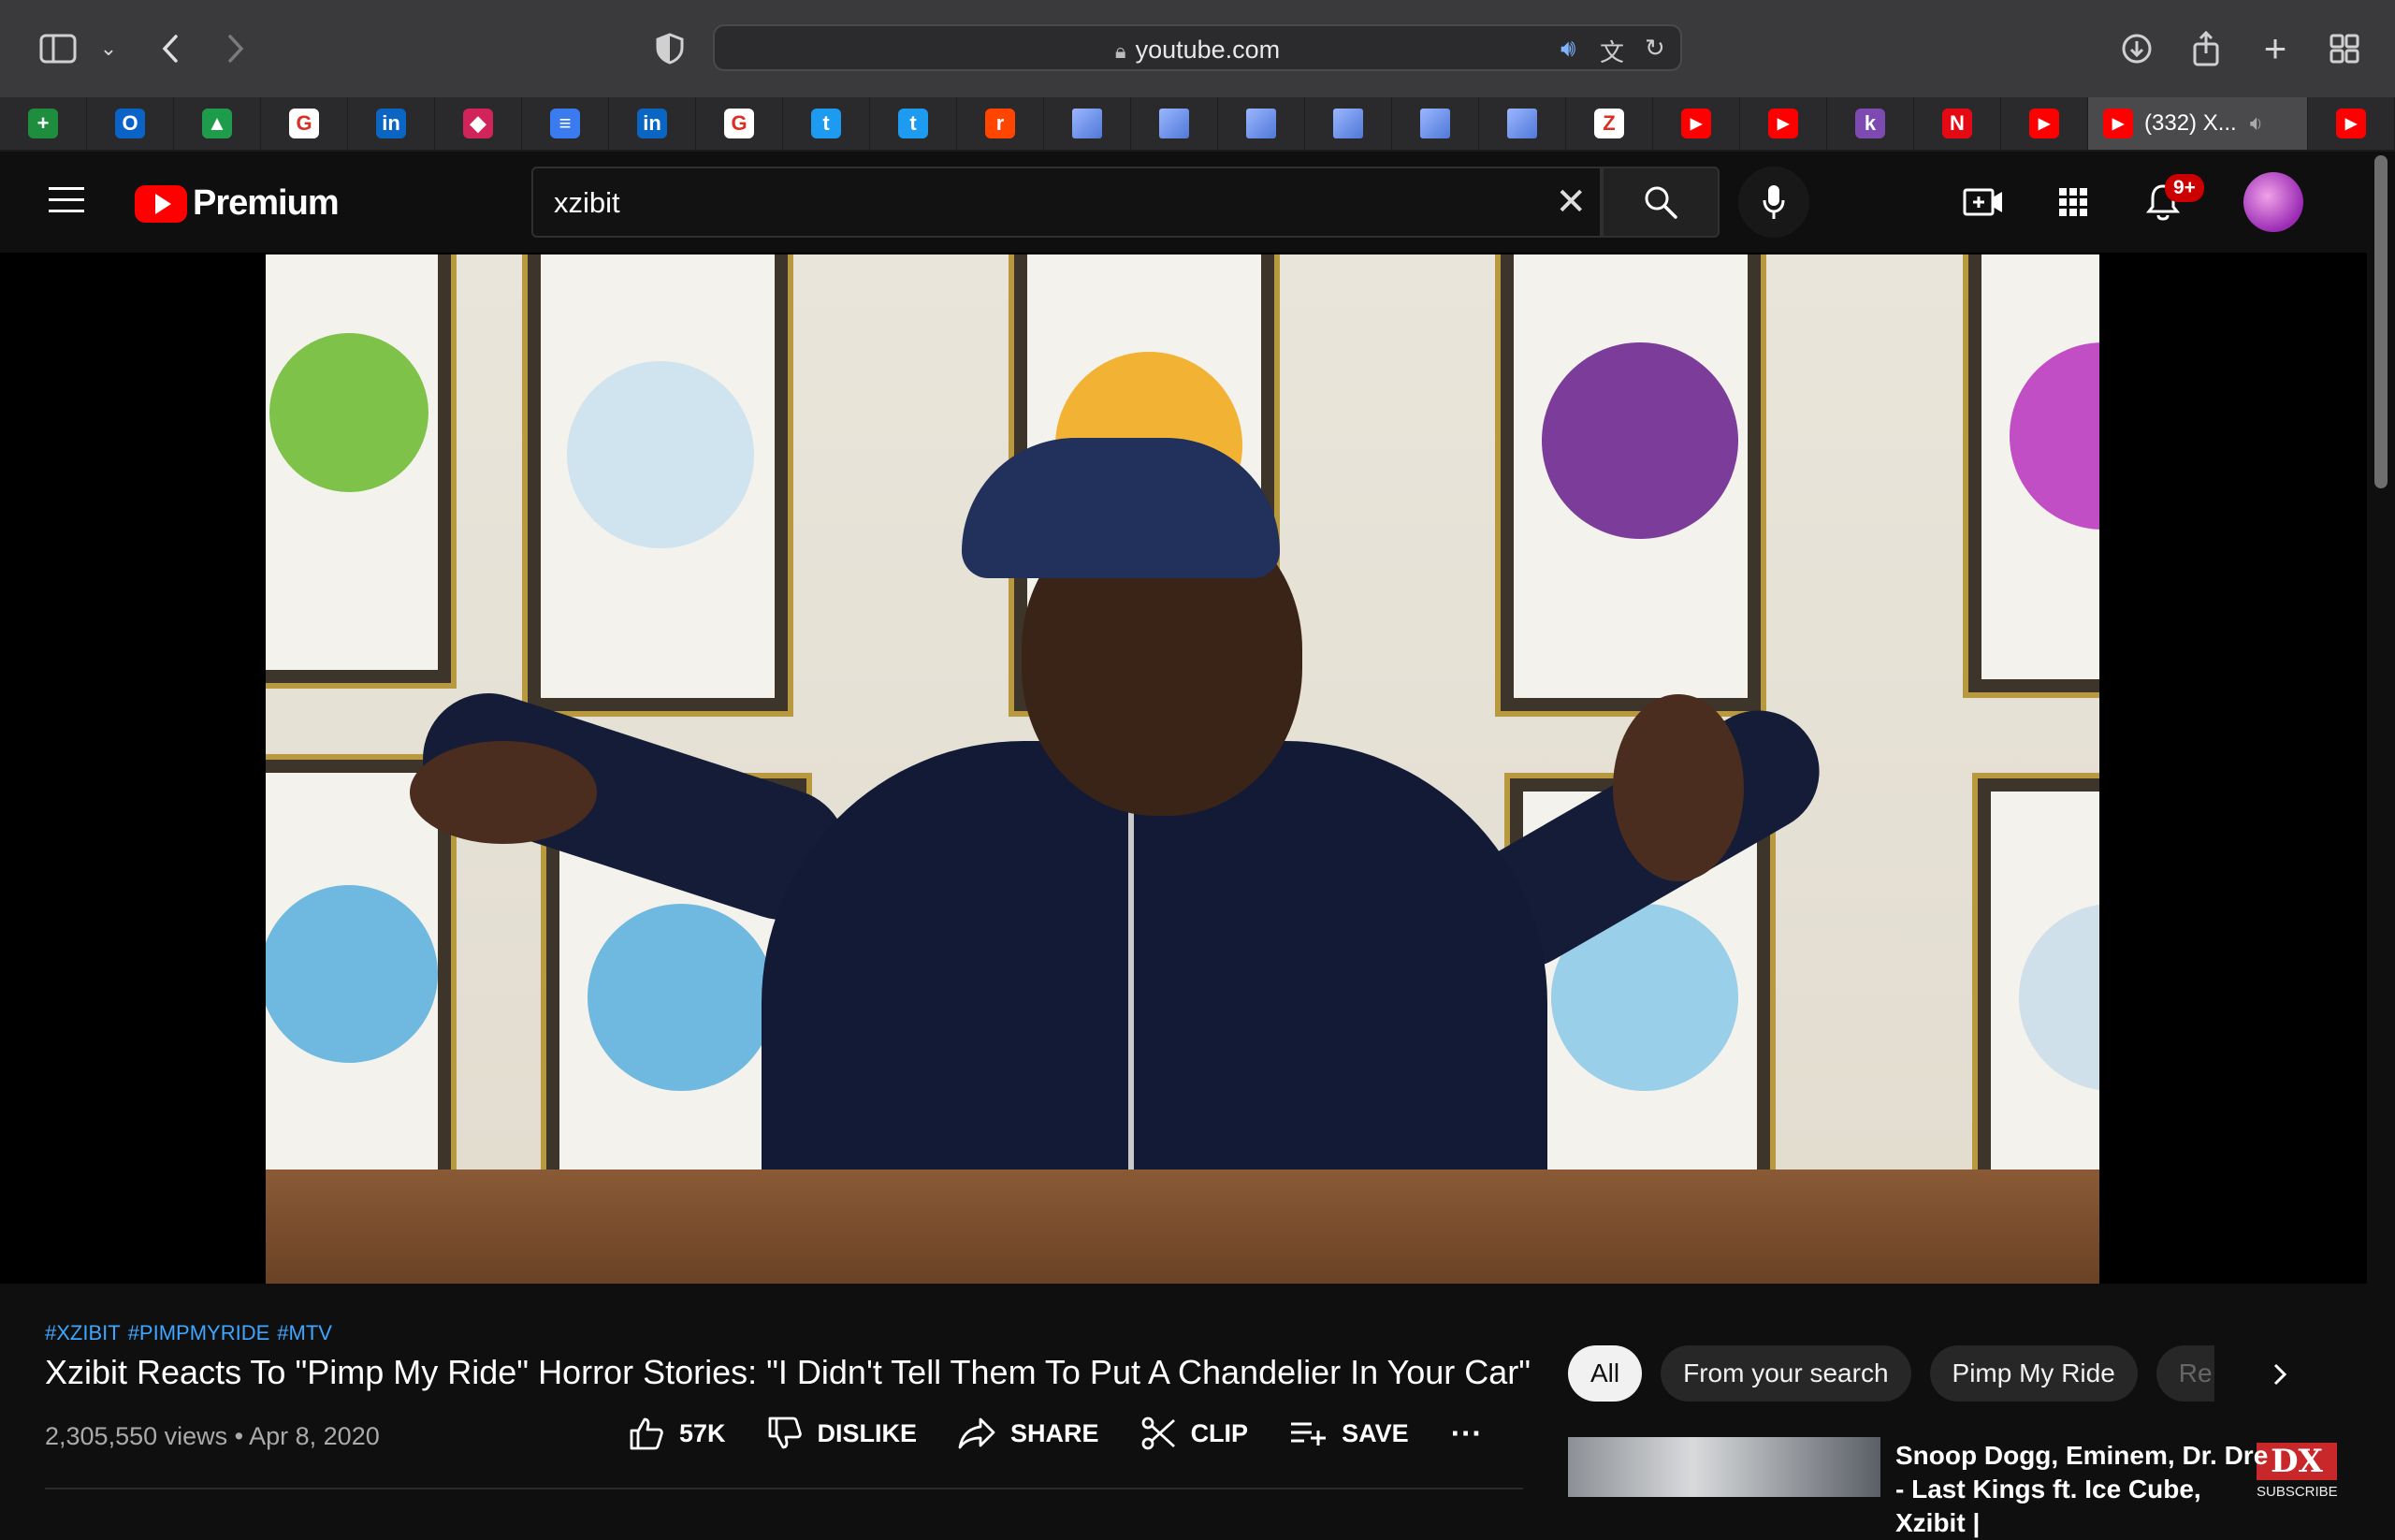 This screenshot has height=1540, width=2395. I want to click on chip-from-your-search: From your search, so click(1786, 1374).